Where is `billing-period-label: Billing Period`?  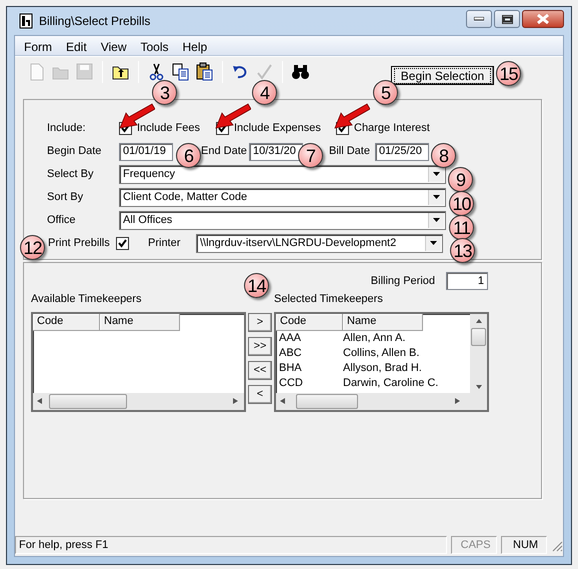 billing-period-label: Billing Period is located at coordinates (402, 281).